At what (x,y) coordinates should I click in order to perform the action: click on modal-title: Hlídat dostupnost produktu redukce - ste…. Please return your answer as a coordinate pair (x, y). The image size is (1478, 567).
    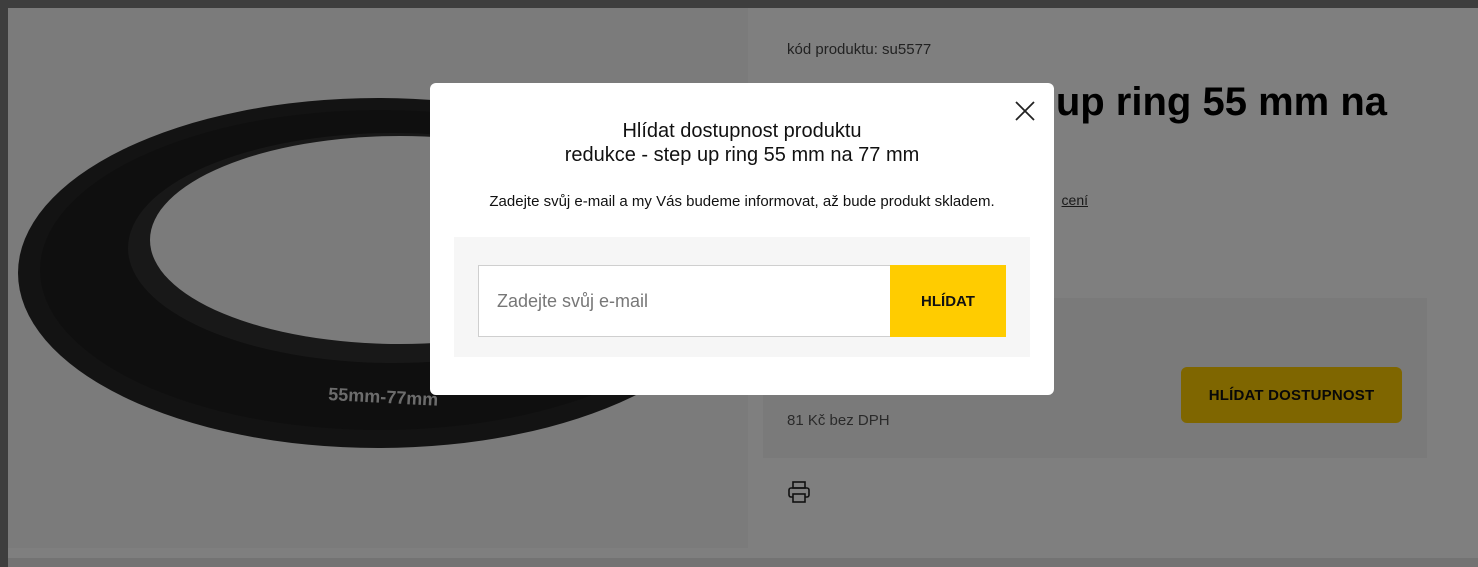
    Looking at the image, I should click on (742, 143).